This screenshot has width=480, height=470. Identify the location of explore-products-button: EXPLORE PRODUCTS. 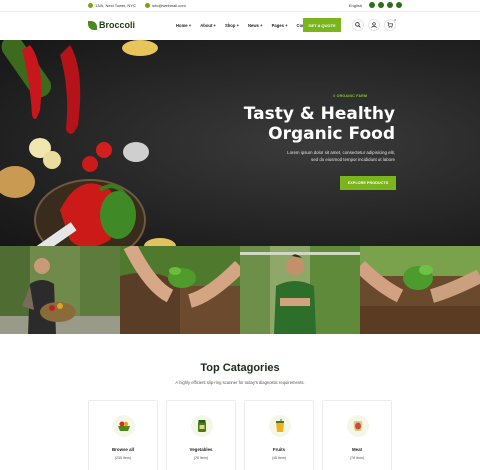
(368, 183).